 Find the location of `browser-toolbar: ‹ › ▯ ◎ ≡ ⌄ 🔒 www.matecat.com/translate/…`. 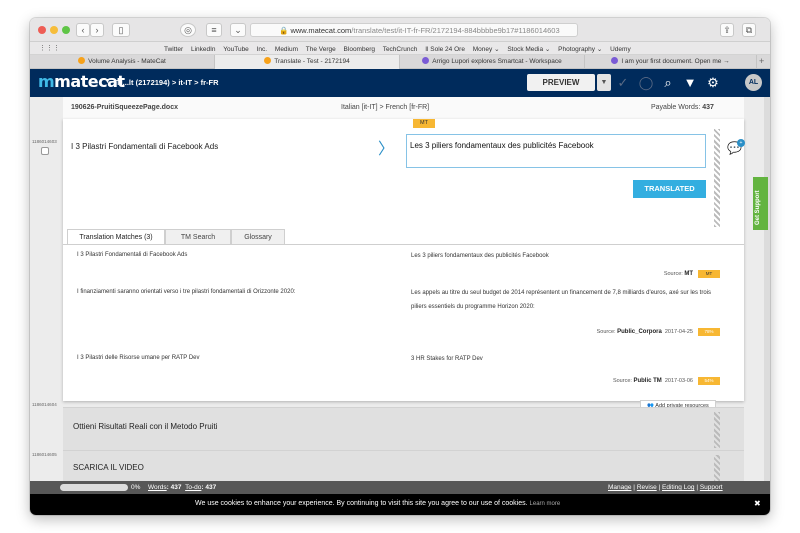

browser-toolbar: ‹ › ▯ ◎ ≡ ⌄ 🔒 www.matecat.com/translate/… is located at coordinates (400, 30).